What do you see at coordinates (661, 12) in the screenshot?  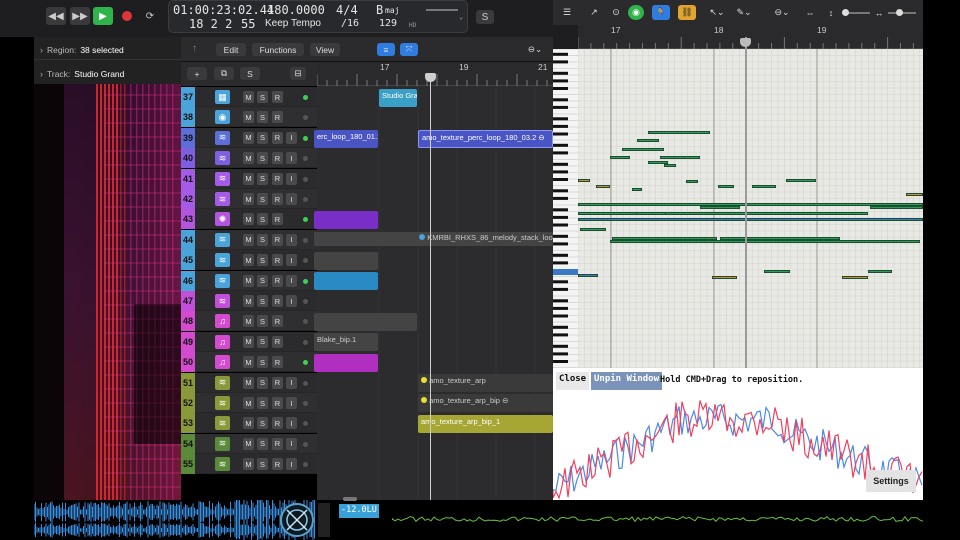 I see `catch-playhead-button: 🏃` at bounding box center [661, 12].